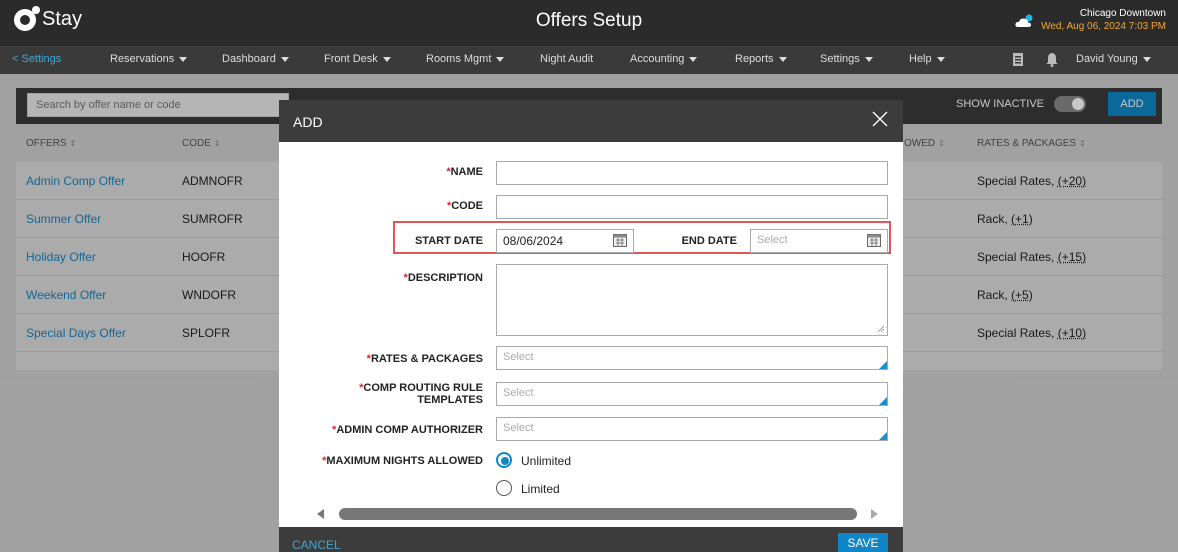  What do you see at coordinates (142, 59) in the screenshot?
I see `nav-label: Reservations` at bounding box center [142, 59].